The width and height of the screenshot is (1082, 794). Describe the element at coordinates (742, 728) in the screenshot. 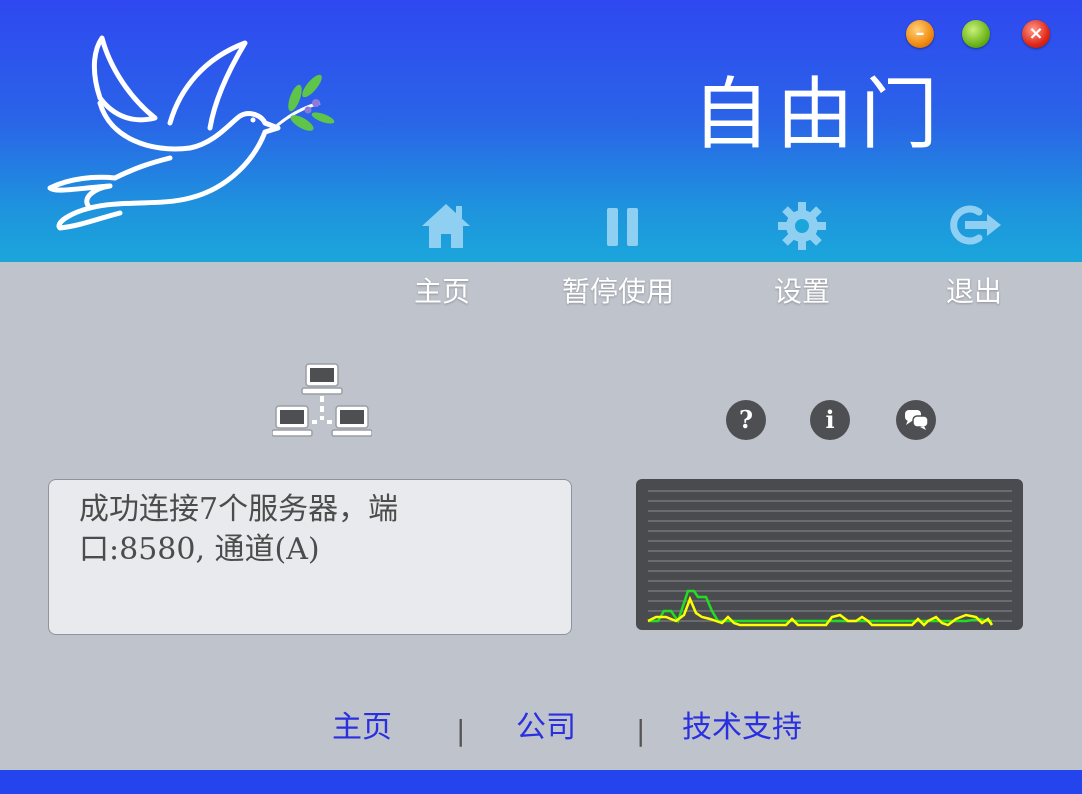

I see `footer-link-support: 技术支持` at that location.